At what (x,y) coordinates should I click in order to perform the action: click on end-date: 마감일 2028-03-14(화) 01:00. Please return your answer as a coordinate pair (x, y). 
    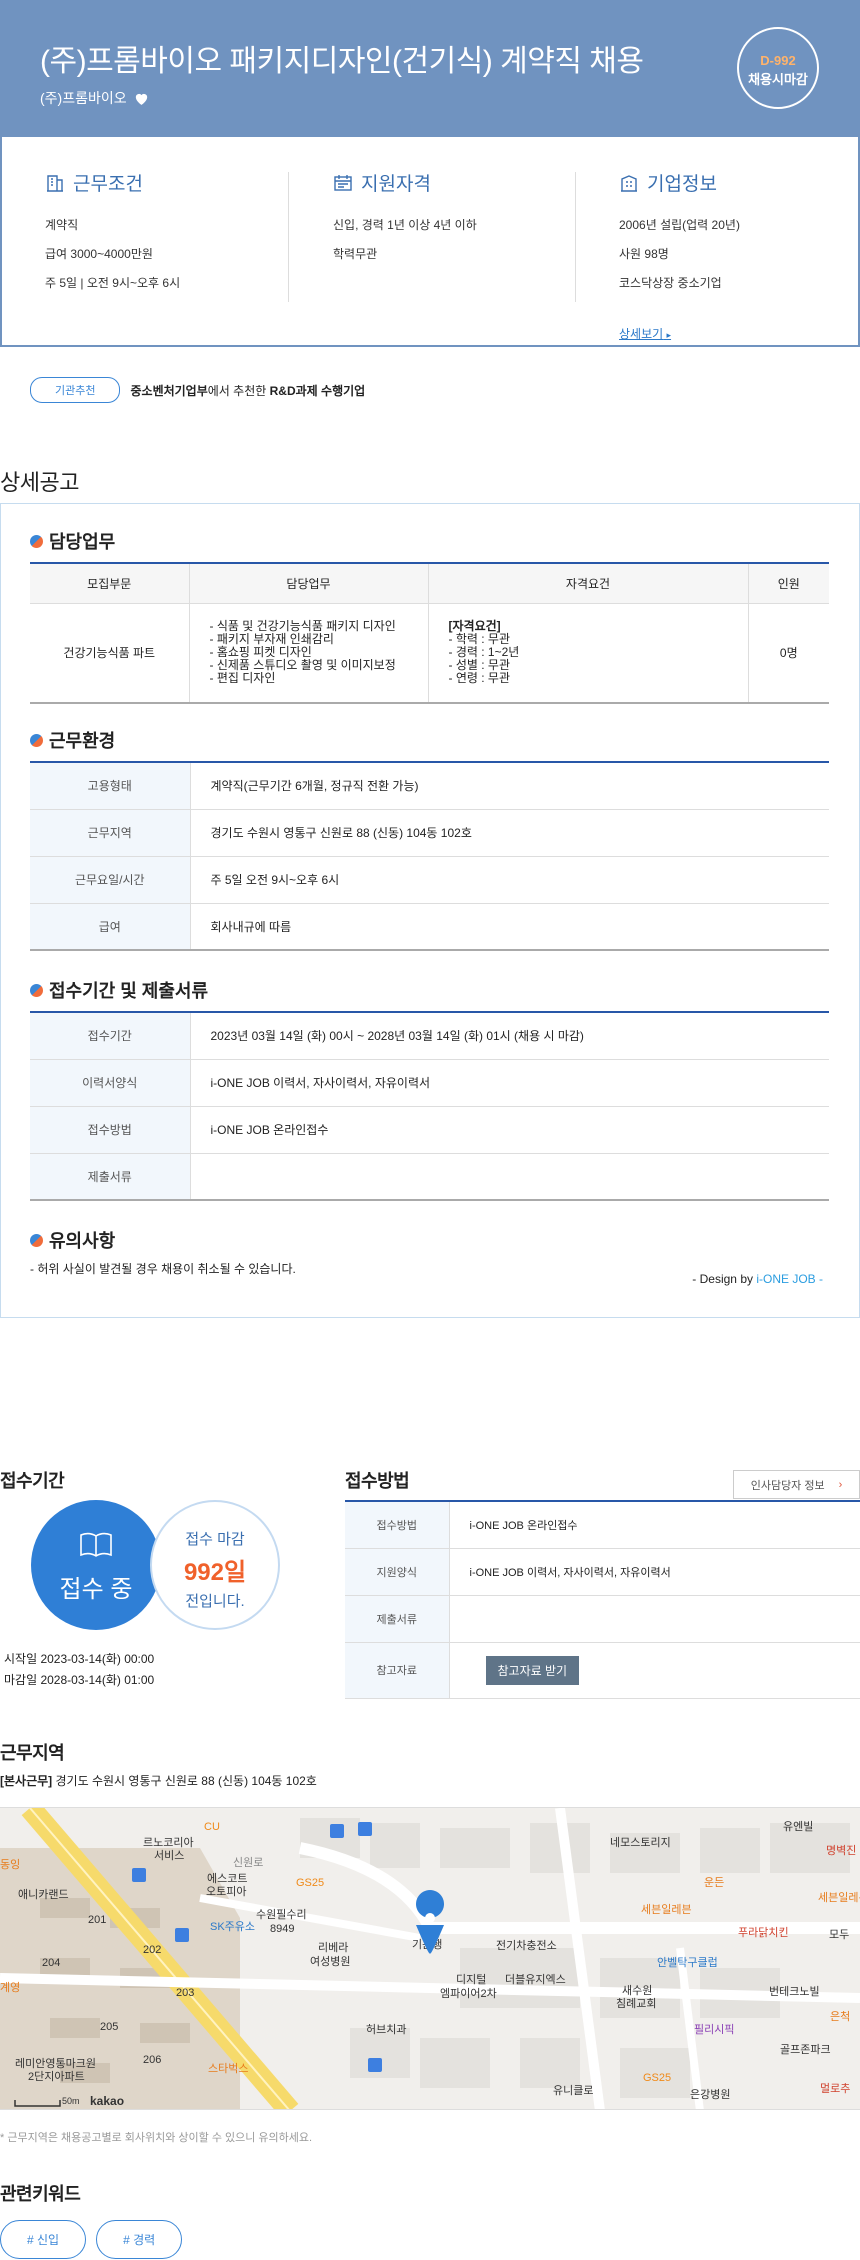
    Looking at the image, I should click on (79, 1680).